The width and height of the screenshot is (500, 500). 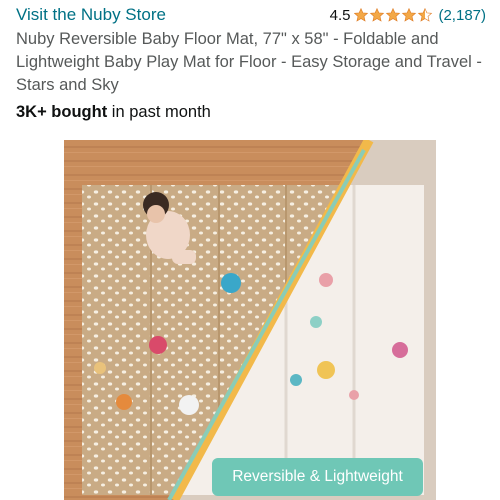 I want to click on rating-value: 4.5, so click(x=340, y=15).